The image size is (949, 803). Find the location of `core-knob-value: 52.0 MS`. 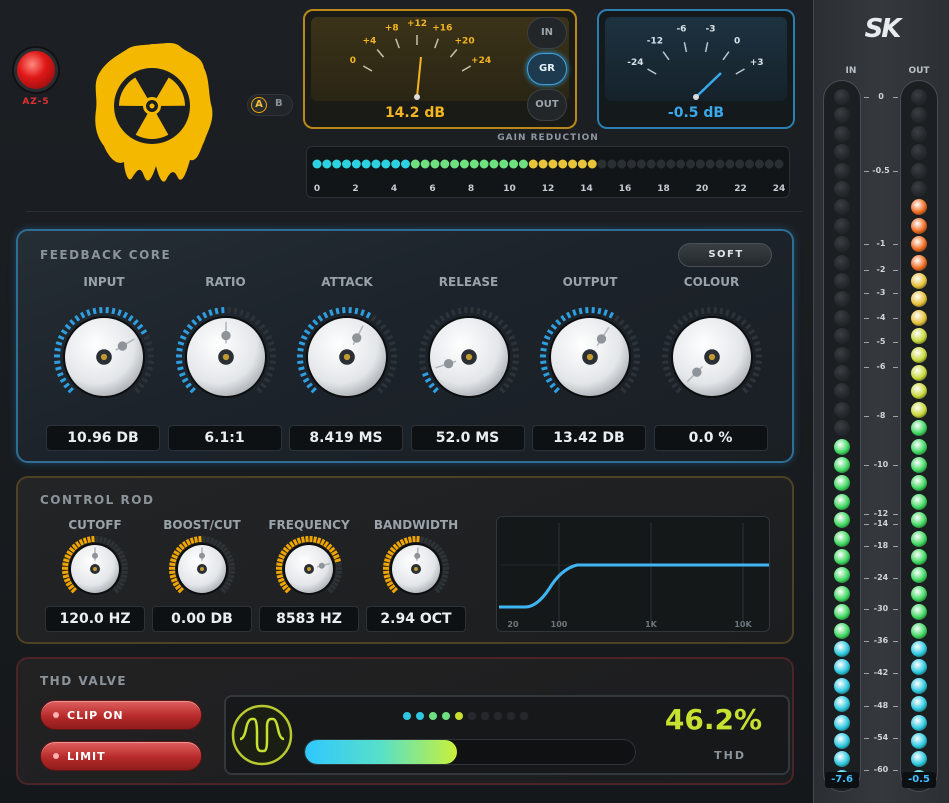

core-knob-value: 52.0 MS is located at coordinates (467, 438).